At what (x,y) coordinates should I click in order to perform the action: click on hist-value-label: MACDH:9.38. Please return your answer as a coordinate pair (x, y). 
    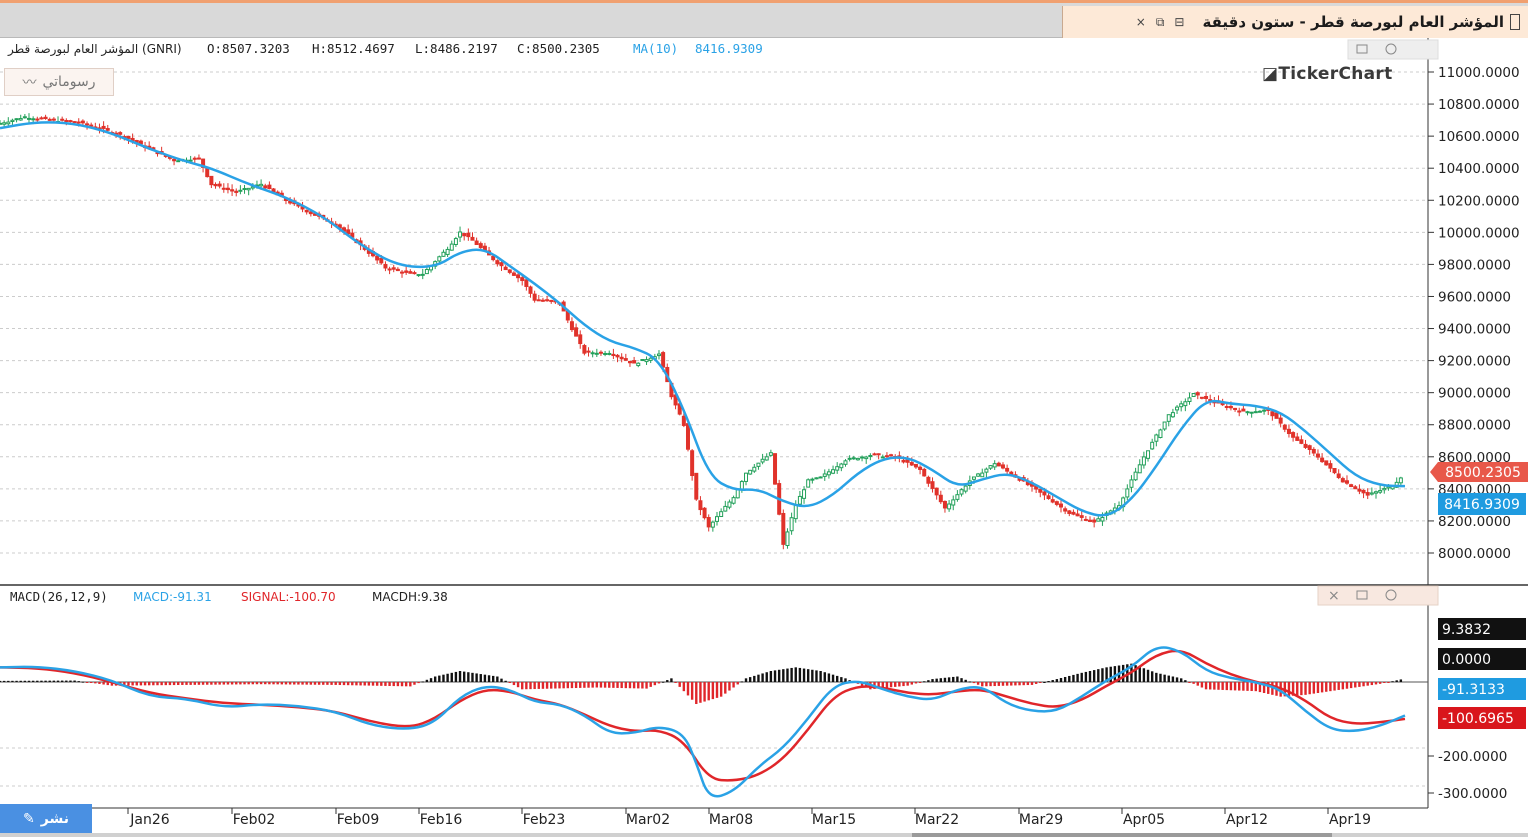
    Looking at the image, I should click on (410, 597).